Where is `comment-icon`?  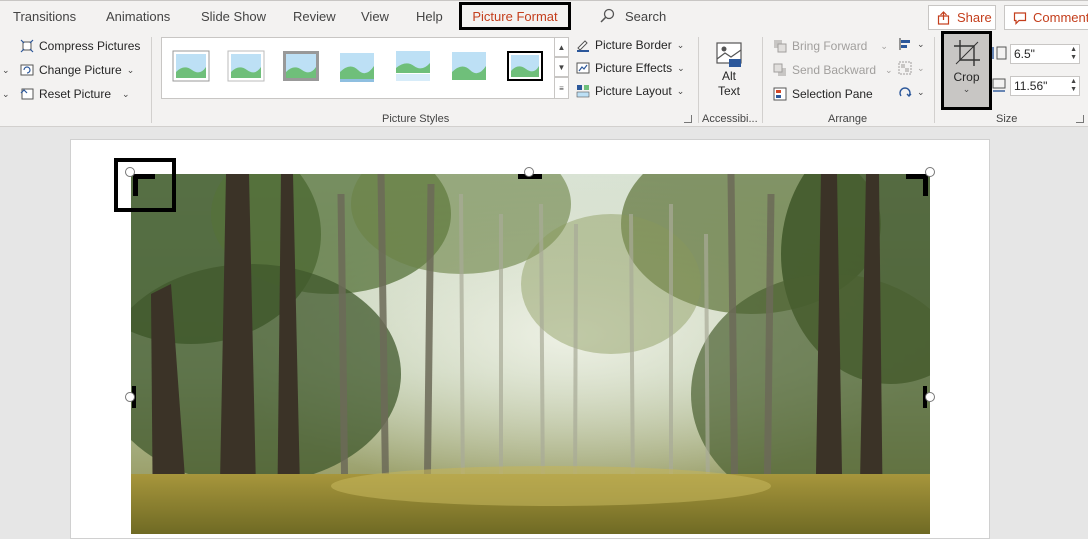
comment-icon is located at coordinates (1020, 18).